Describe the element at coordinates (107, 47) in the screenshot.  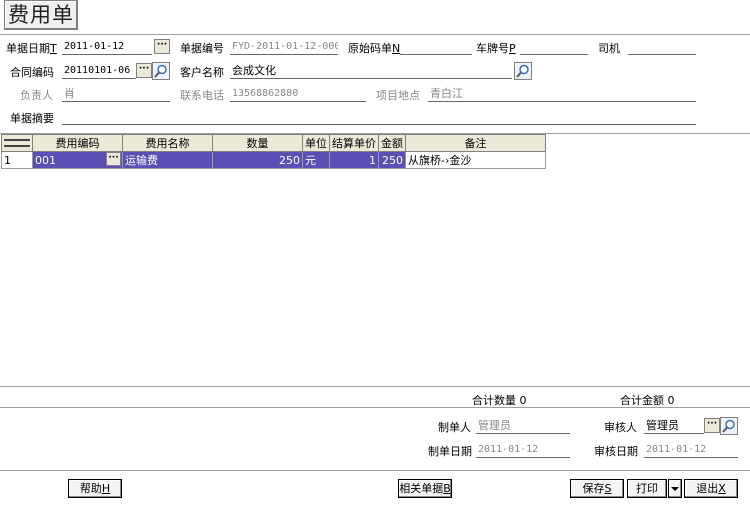
I see `date-field: 2011-01-12` at that location.